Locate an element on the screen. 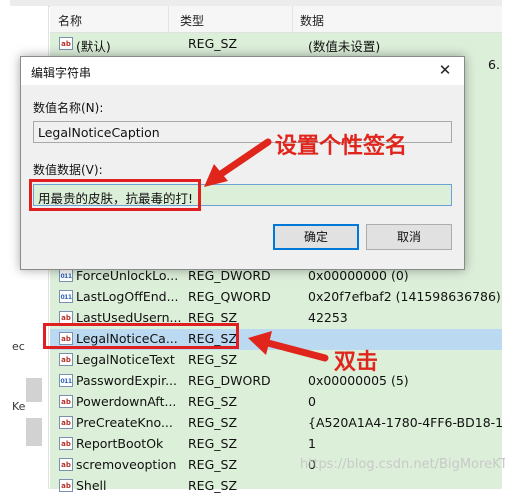 The width and height of the screenshot is (505, 497). tree-fragment: ec is located at coordinates (18, 346).